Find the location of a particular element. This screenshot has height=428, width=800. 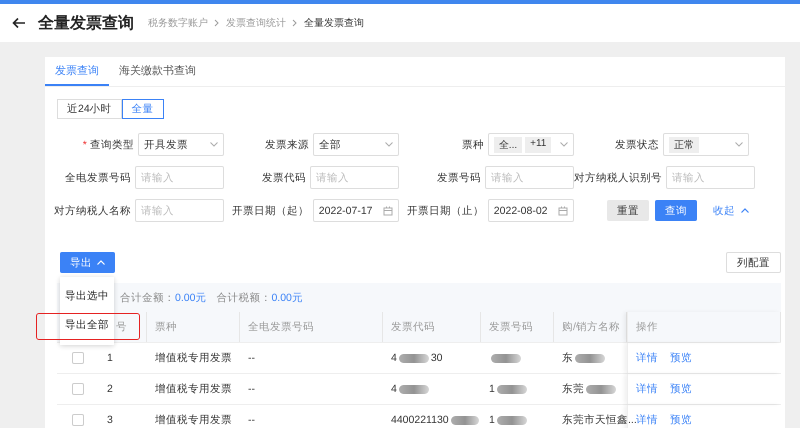

date-field: 2022-08-02 is located at coordinates (531, 210).